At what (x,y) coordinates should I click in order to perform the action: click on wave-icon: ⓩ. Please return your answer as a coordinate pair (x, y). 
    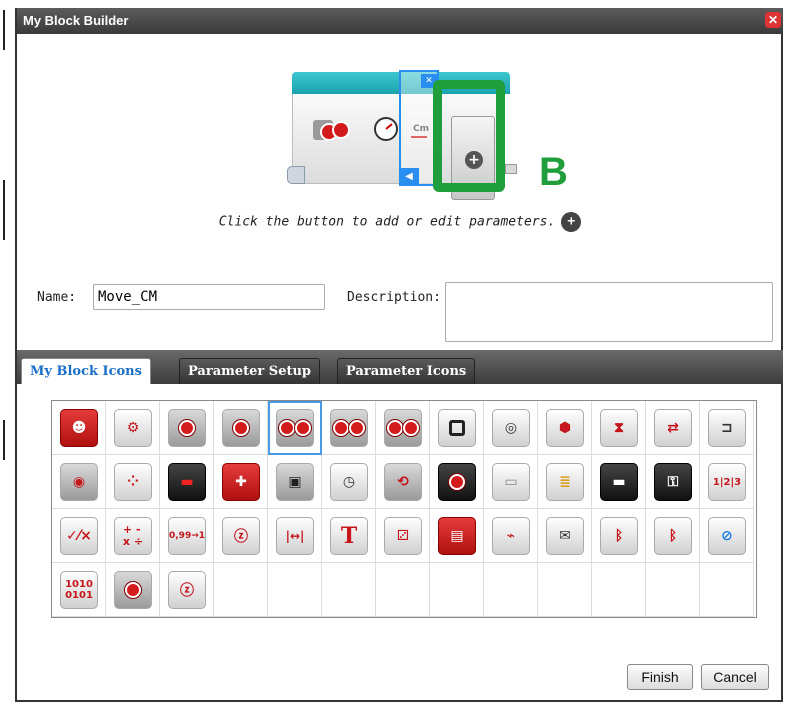
    Looking at the image, I should click on (187, 590).